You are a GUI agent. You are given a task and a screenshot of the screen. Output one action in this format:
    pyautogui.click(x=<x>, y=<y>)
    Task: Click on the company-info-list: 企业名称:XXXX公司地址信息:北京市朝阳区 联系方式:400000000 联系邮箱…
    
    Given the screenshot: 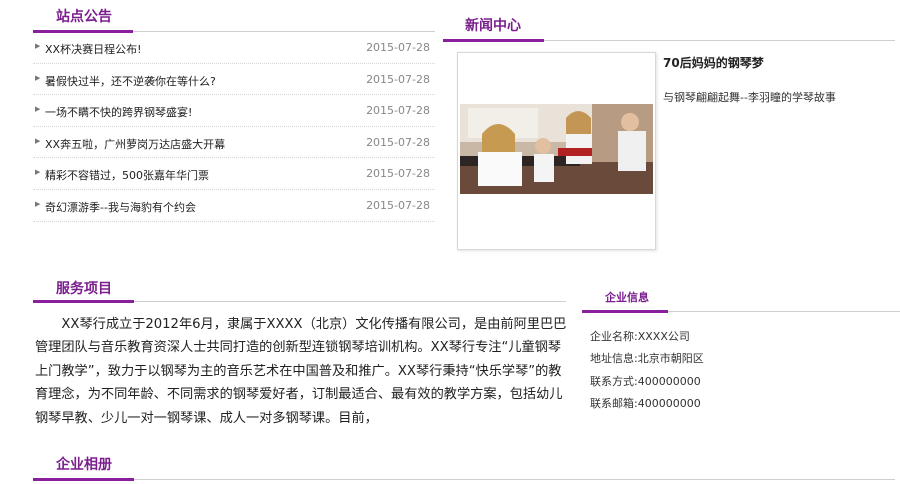 What is the action you would take?
    pyautogui.click(x=647, y=372)
    